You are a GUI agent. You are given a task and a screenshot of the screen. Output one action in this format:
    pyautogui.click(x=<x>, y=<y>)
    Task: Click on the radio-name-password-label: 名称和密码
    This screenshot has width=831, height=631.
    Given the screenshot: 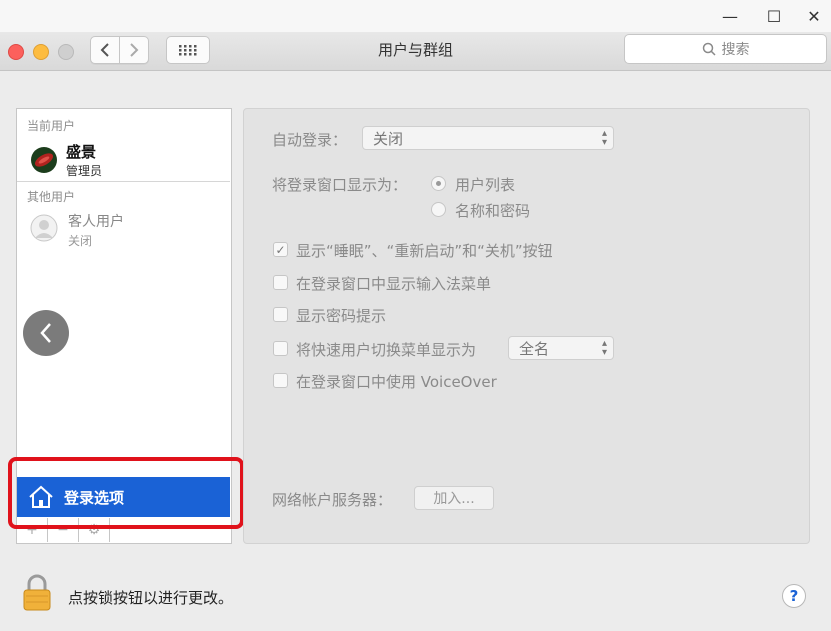 What is the action you would take?
    pyautogui.click(x=493, y=211)
    